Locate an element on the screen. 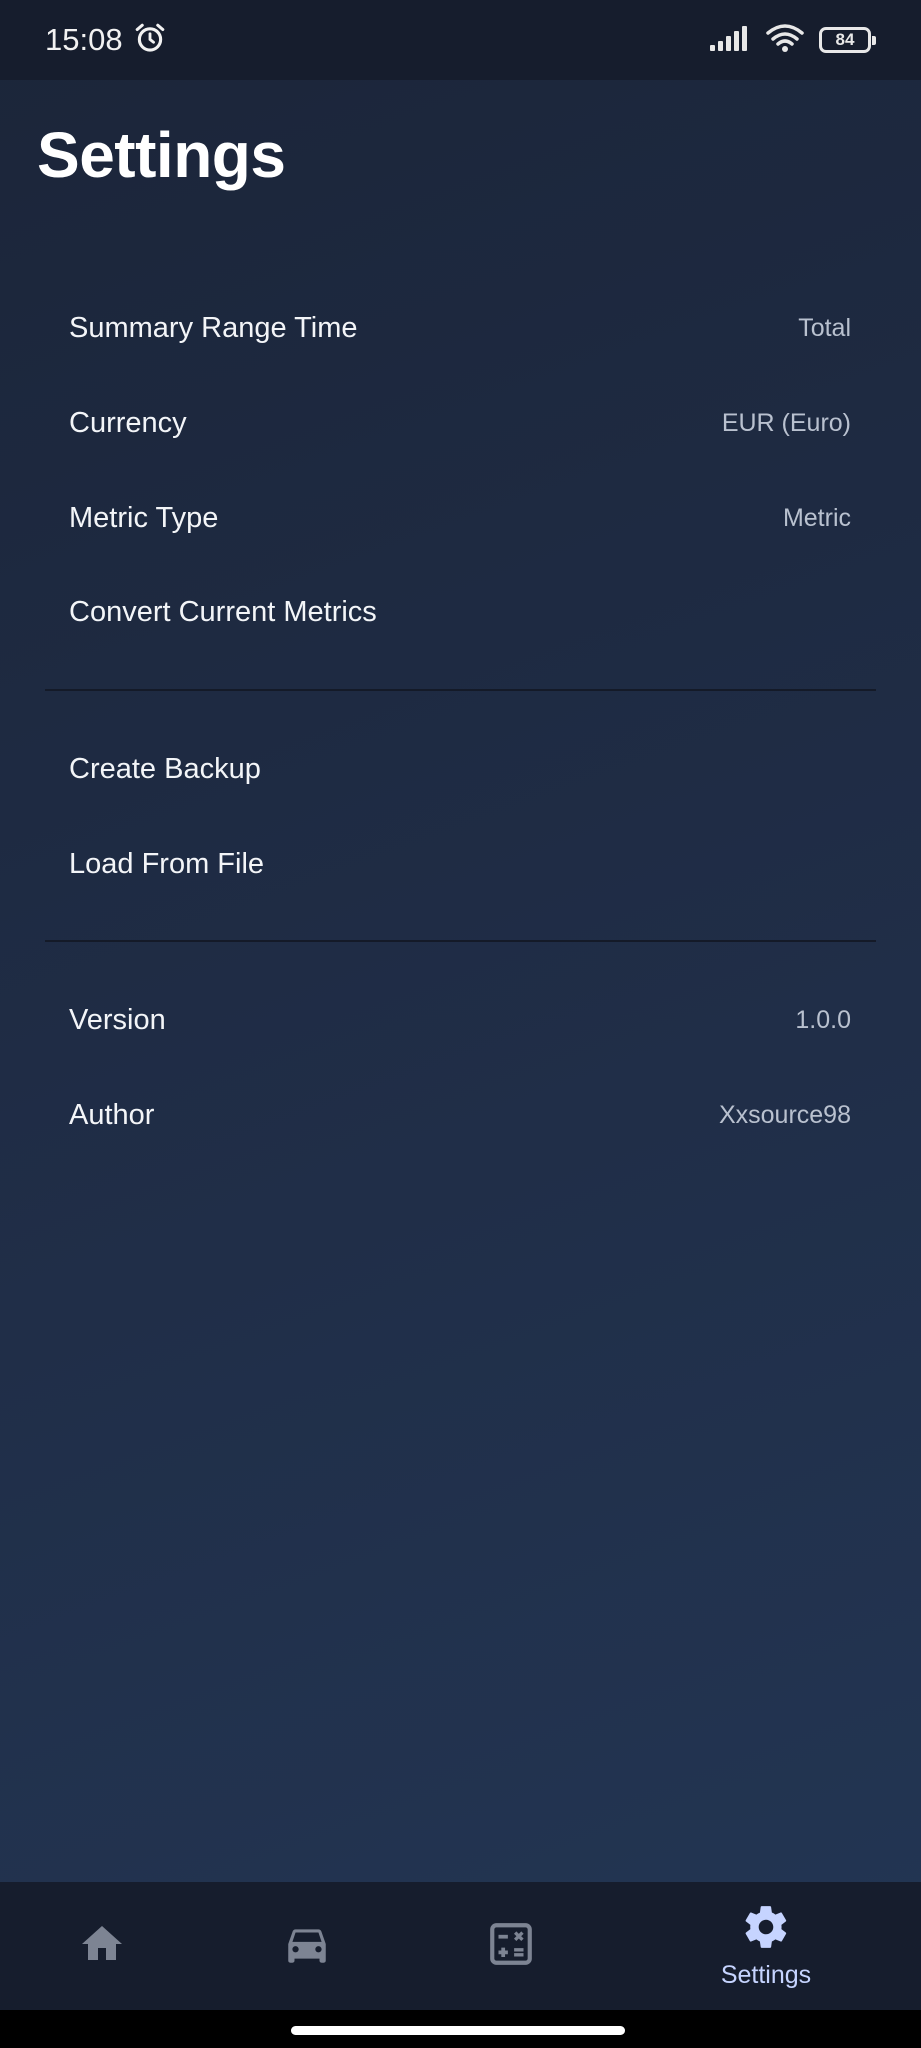 The height and width of the screenshot is (2048, 921). author-label: Author is located at coordinates (112, 1114).